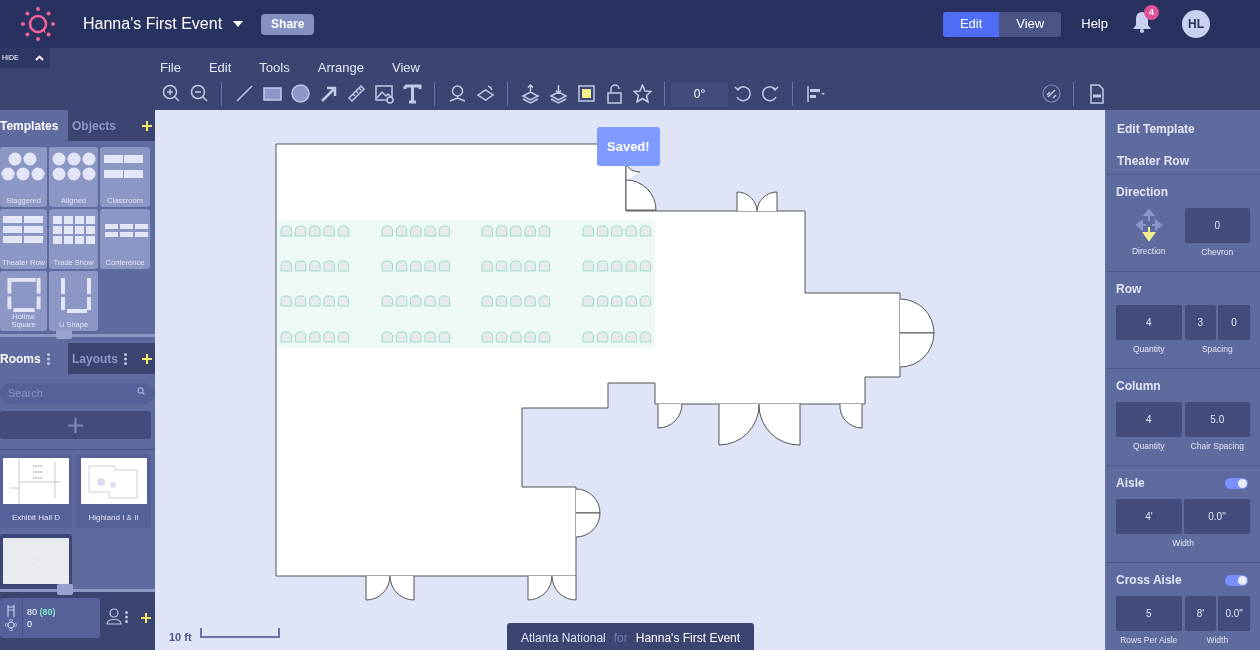 This screenshot has height=650, width=1260. I want to click on help-link: Help, so click(1094, 24).